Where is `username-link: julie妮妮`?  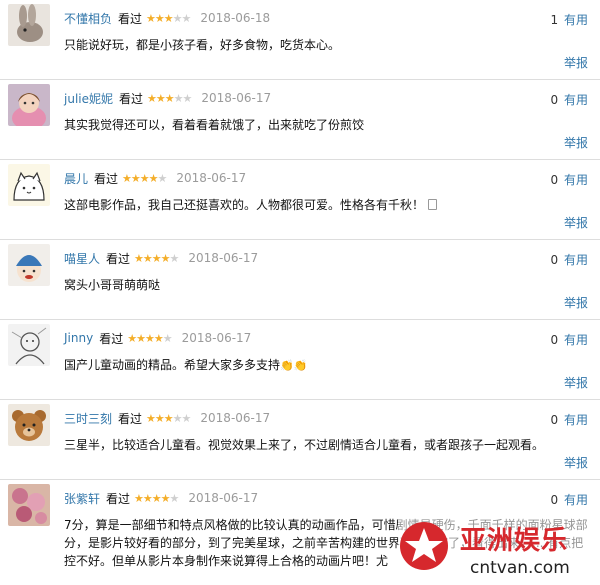 username-link: julie妮妮 is located at coordinates (88, 98).